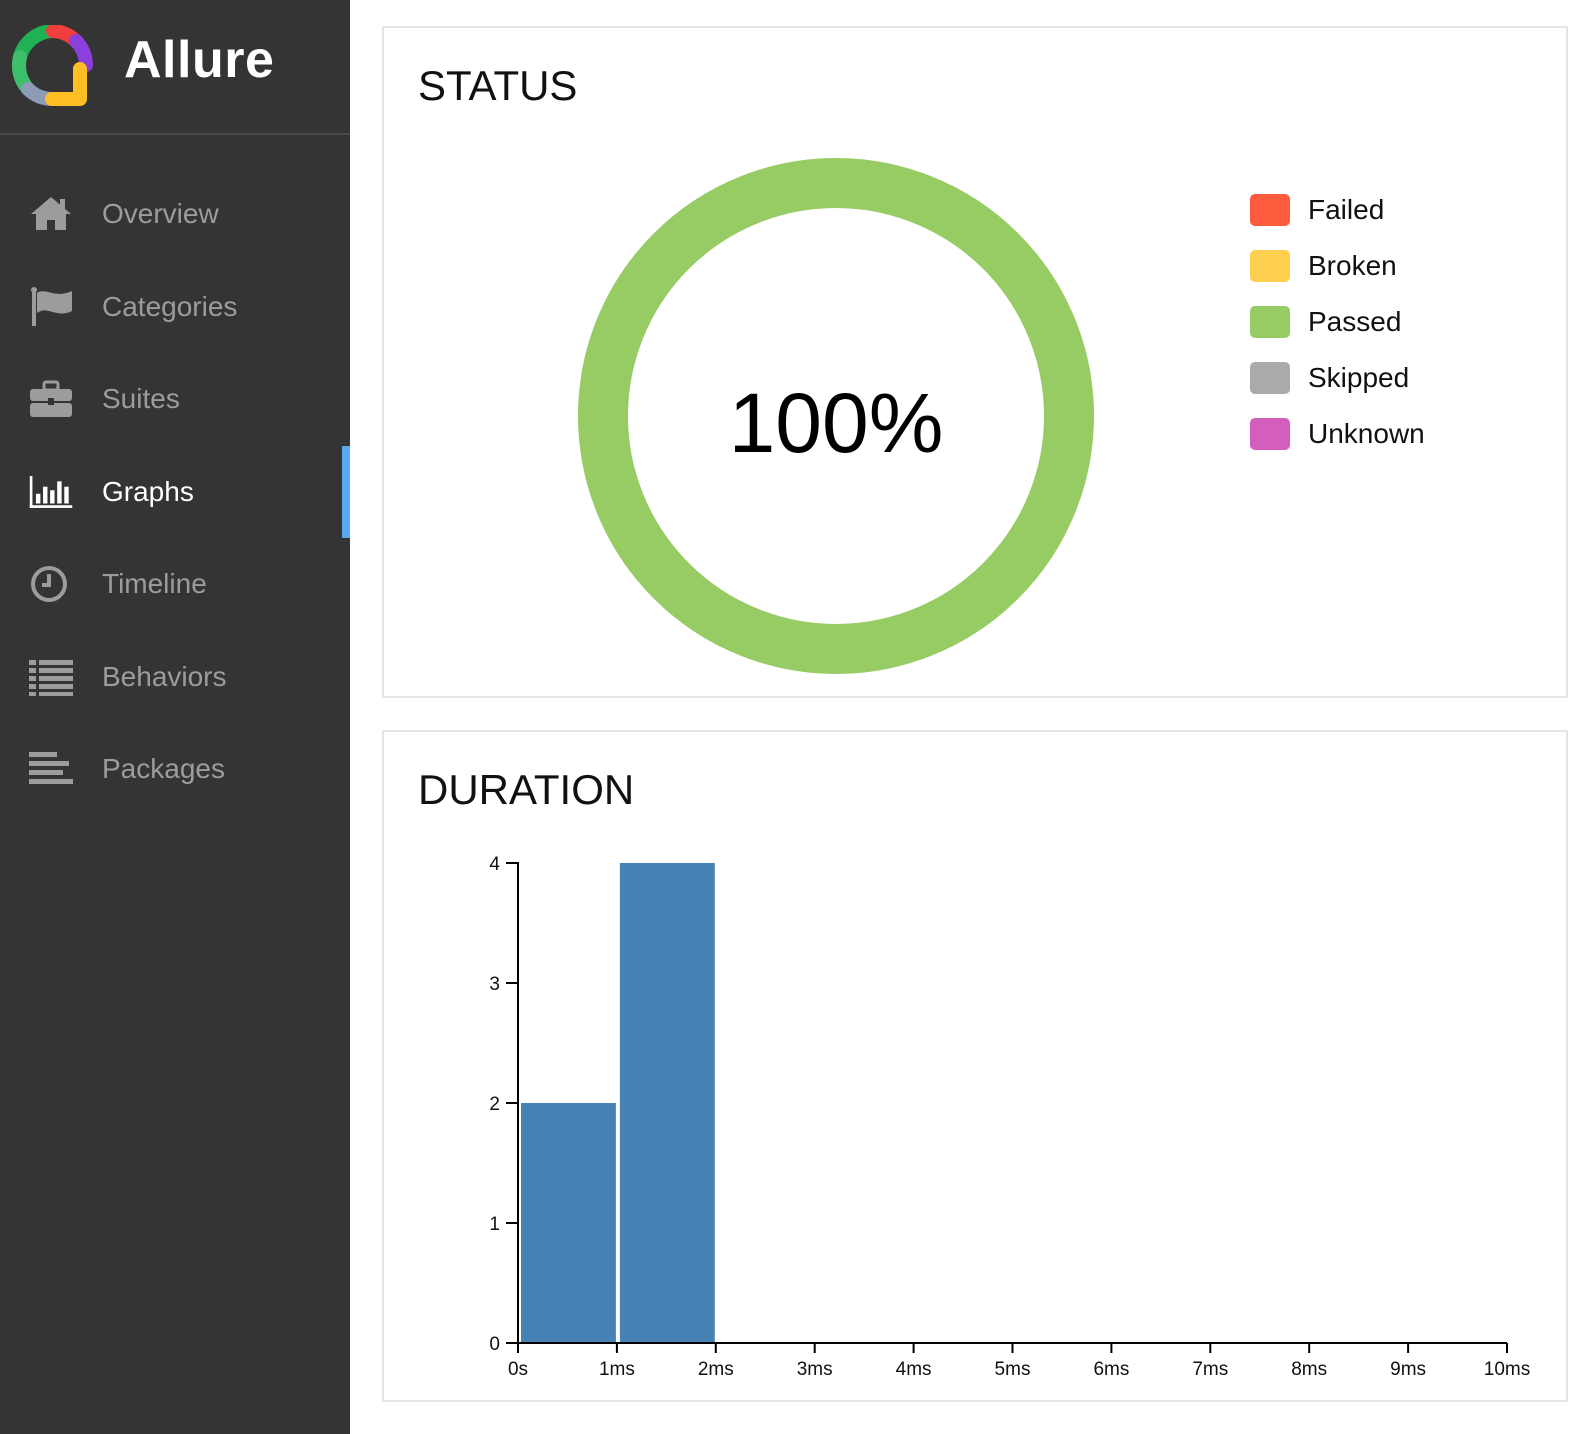 The width and height of the screenshot is (1576, 1434). Describe the element at coordinates (51, 213) in the screenshot. I see `home-icon` at that location.